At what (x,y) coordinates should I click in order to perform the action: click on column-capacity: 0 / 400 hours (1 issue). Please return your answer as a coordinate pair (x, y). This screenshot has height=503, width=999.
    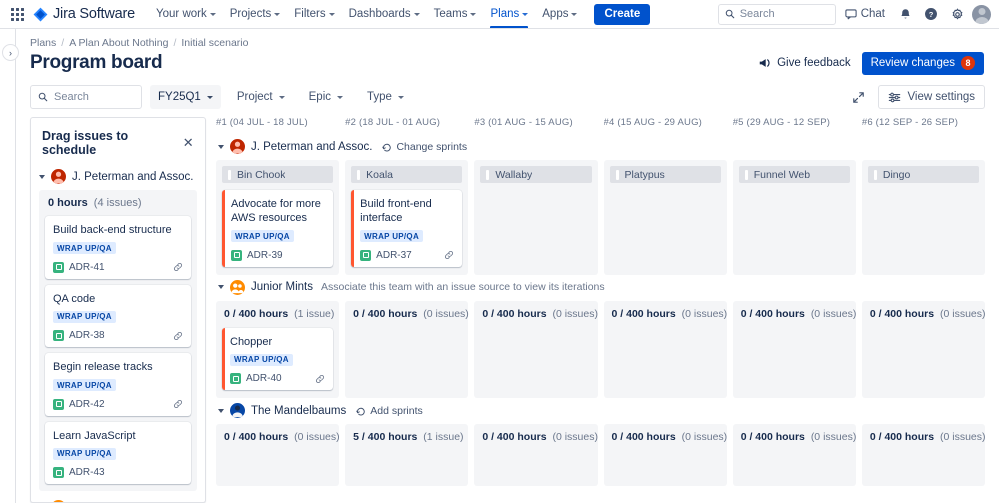
    Looking at the image, I should click on (278, 317).